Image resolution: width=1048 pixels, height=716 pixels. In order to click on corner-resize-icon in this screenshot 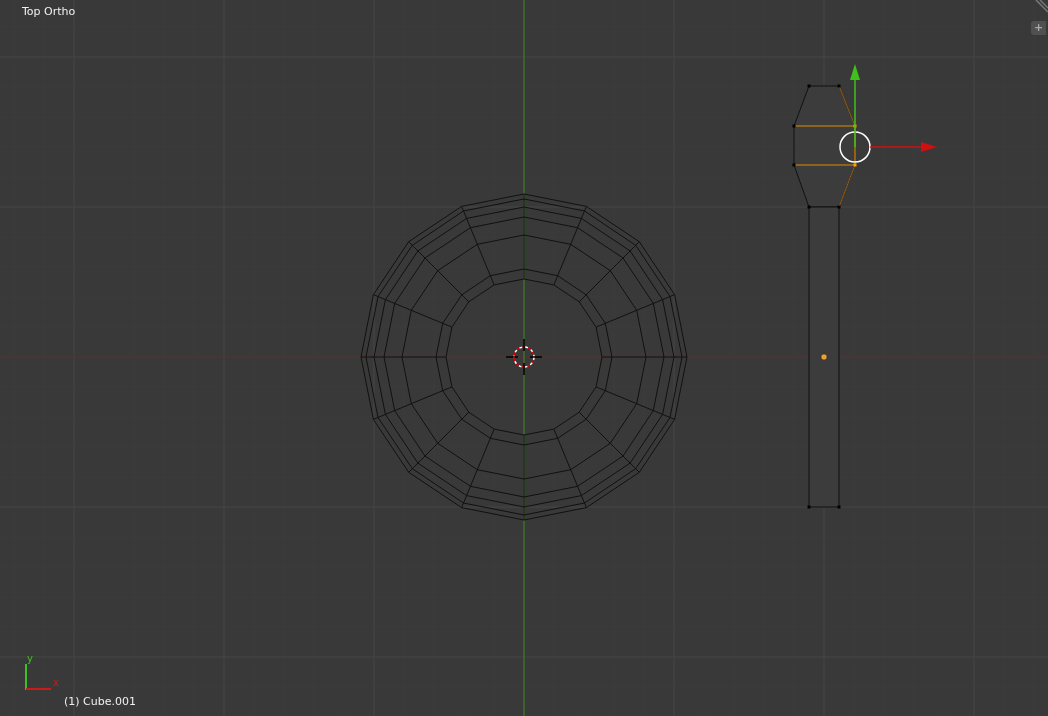, I will do `click(1041, 6)`.